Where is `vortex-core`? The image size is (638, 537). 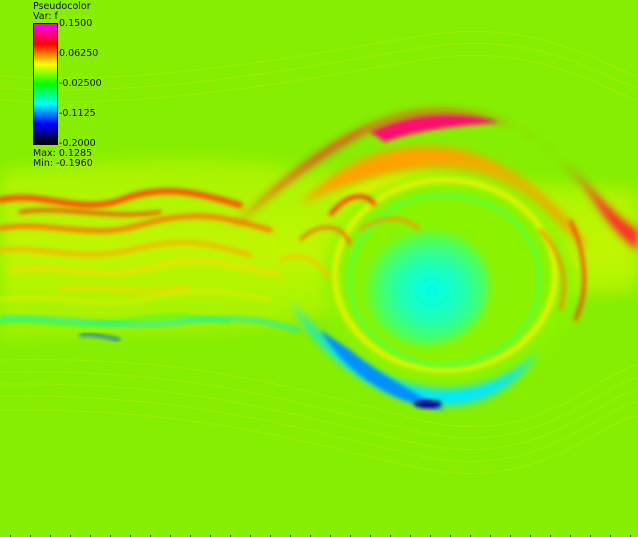 vortex-core is located at coordinates (425, 285).